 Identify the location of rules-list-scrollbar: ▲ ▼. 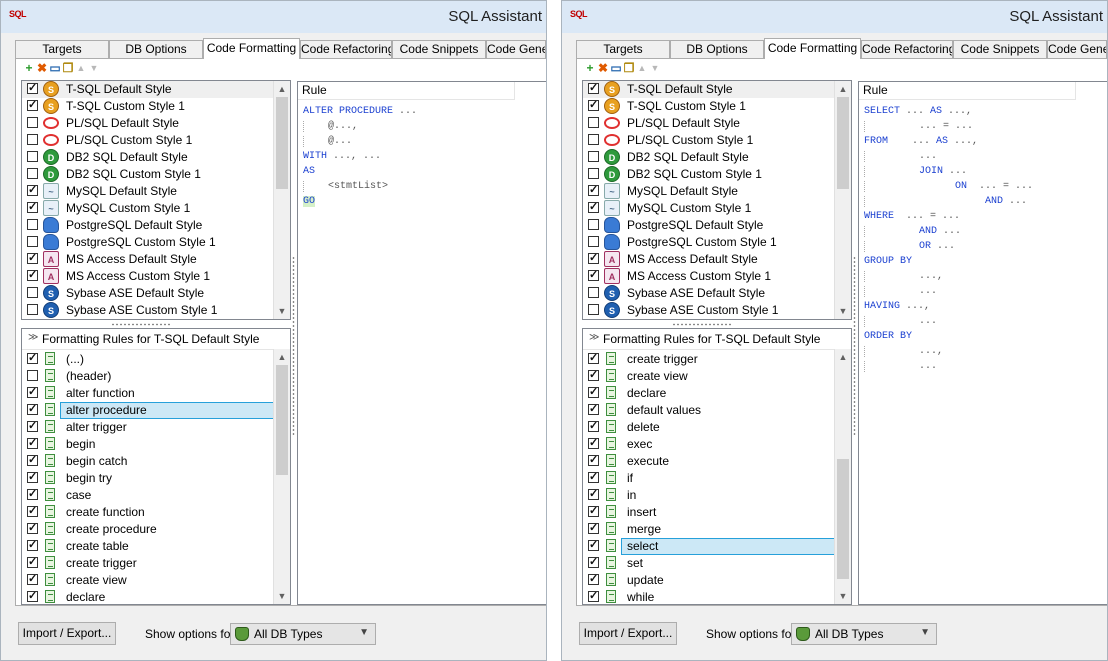
(281, 476).